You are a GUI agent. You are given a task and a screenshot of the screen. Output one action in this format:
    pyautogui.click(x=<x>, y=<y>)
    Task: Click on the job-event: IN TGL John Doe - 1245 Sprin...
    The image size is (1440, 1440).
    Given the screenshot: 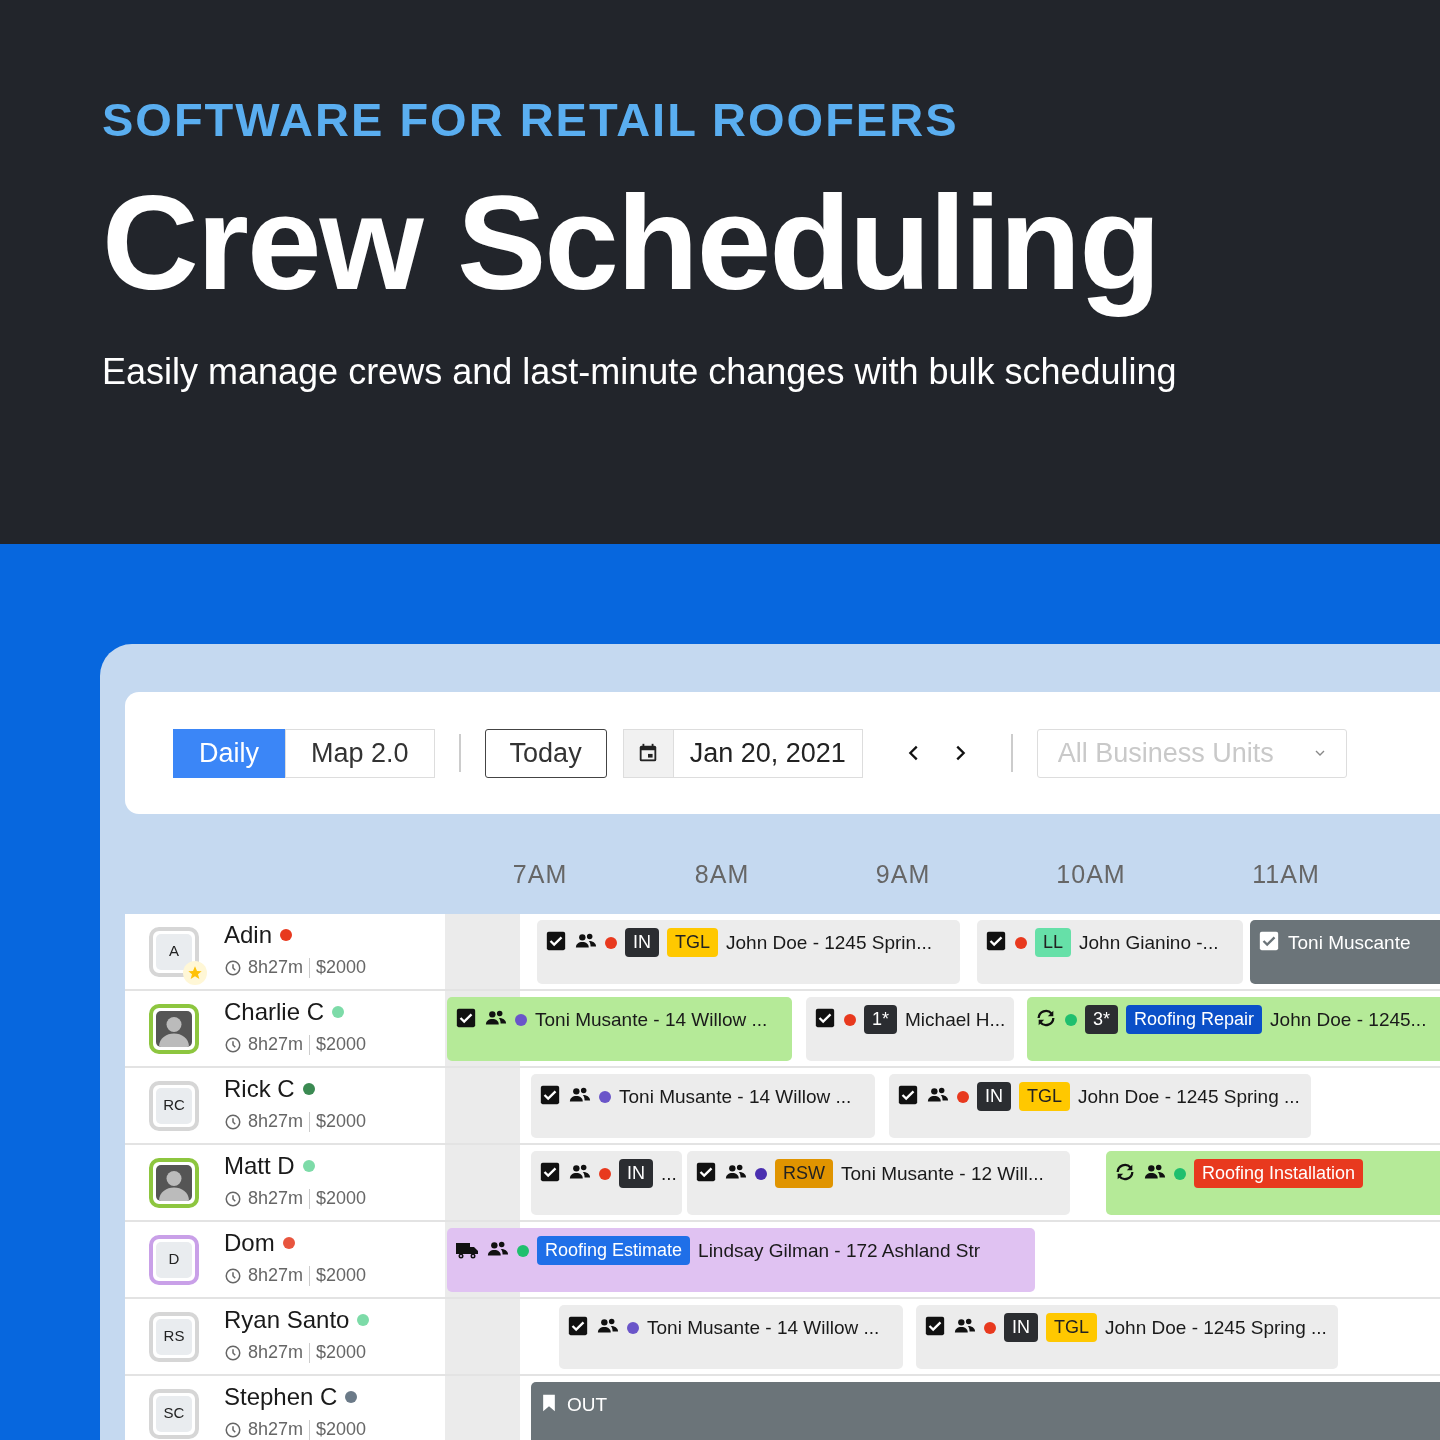 What is the action you would take?
    pyautogui.click(x=748, y=952)
    